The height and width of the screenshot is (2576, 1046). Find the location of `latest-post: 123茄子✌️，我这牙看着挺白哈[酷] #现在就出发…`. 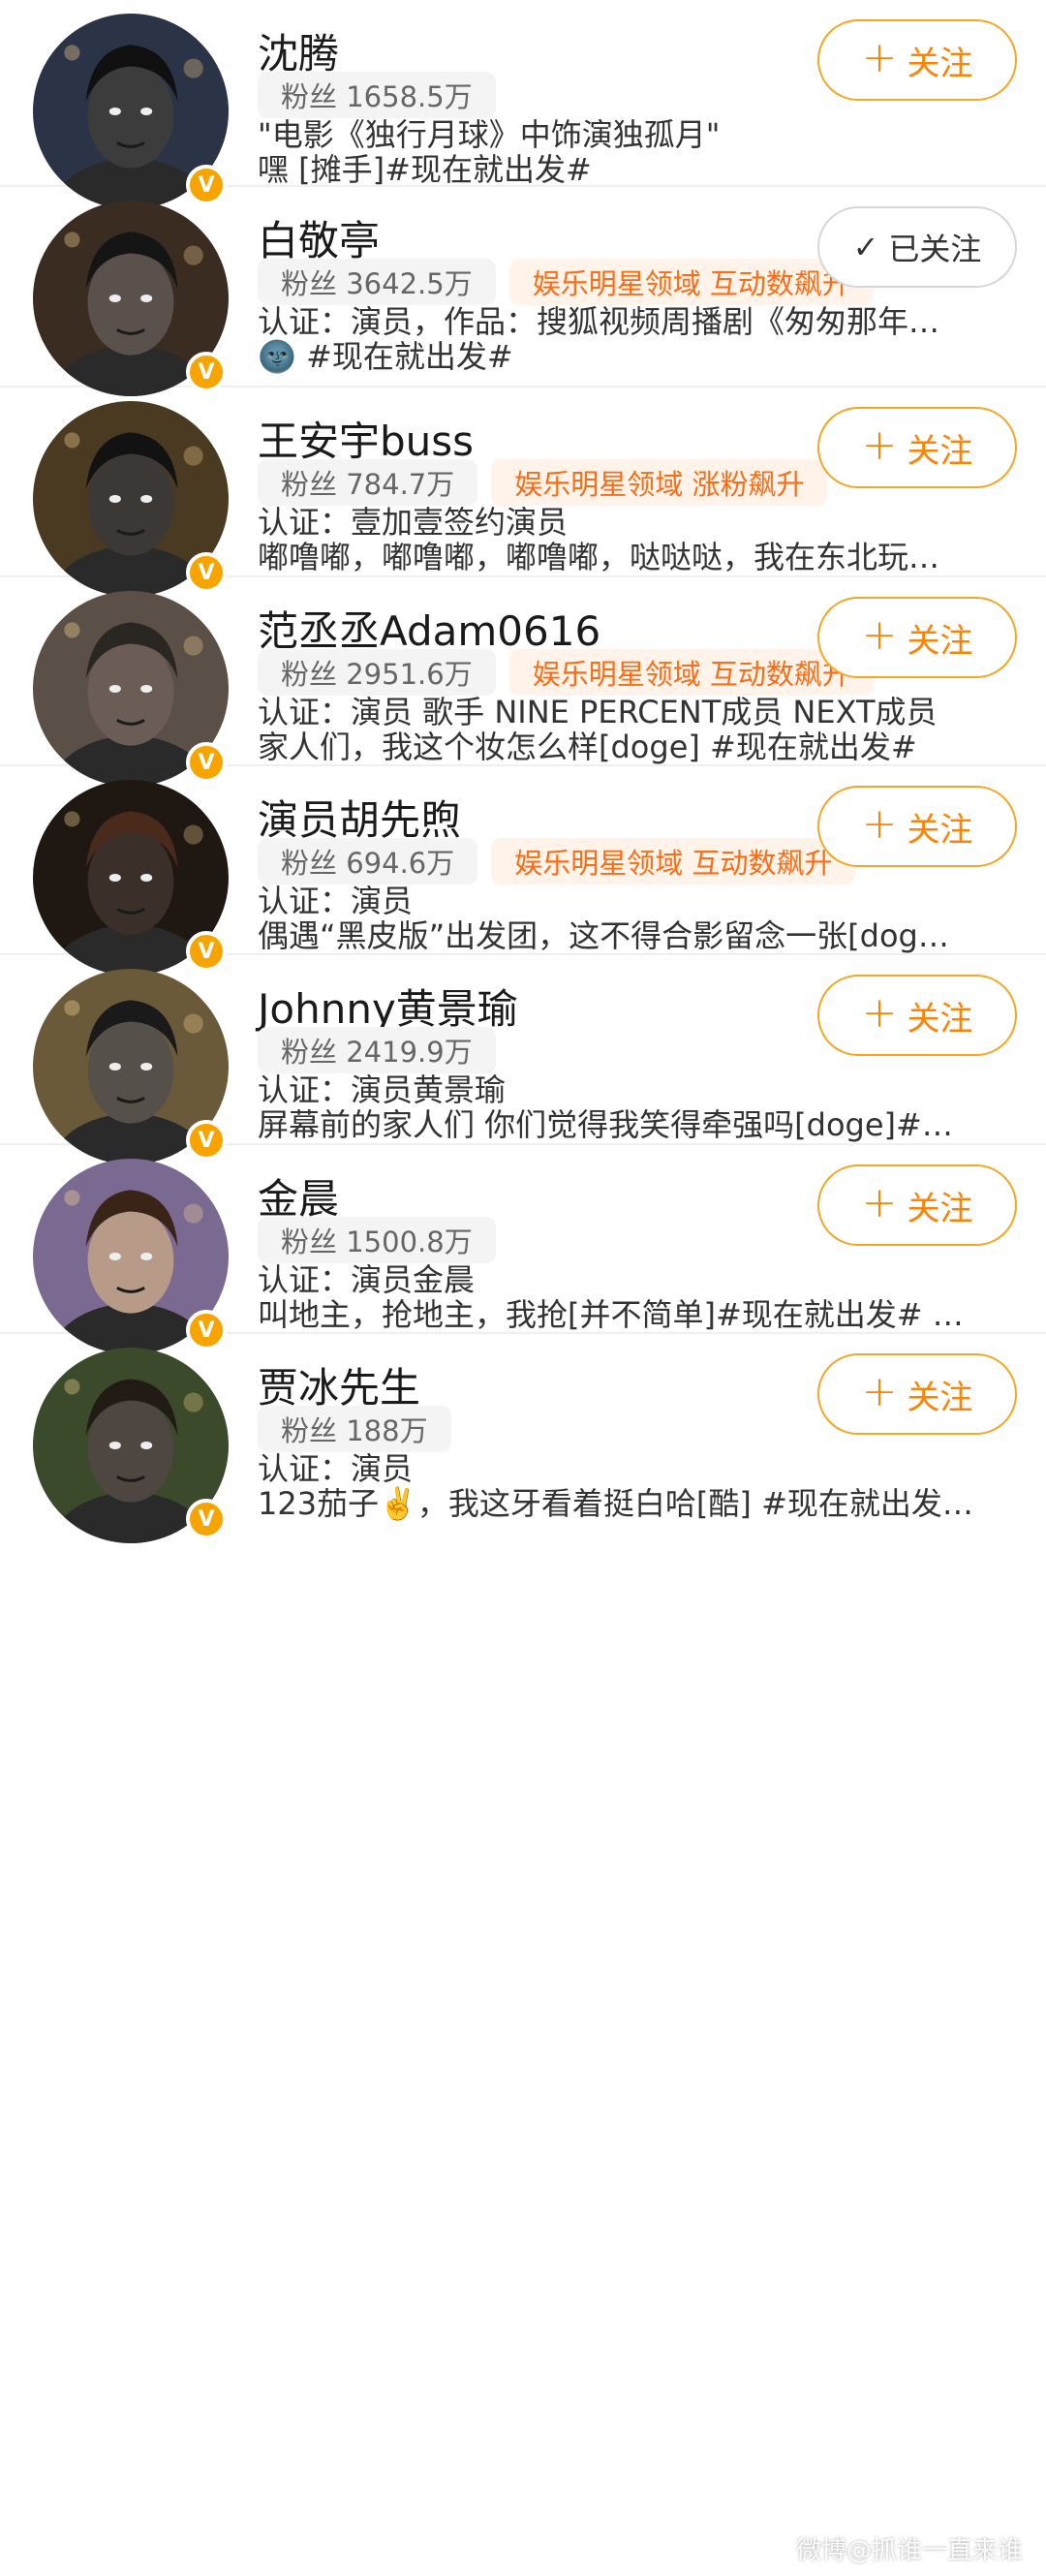

latest-post: 123茄子✌️，我这牙看着挺白哈[酷] #现在就出发… is located at coordinates (632, 1501).